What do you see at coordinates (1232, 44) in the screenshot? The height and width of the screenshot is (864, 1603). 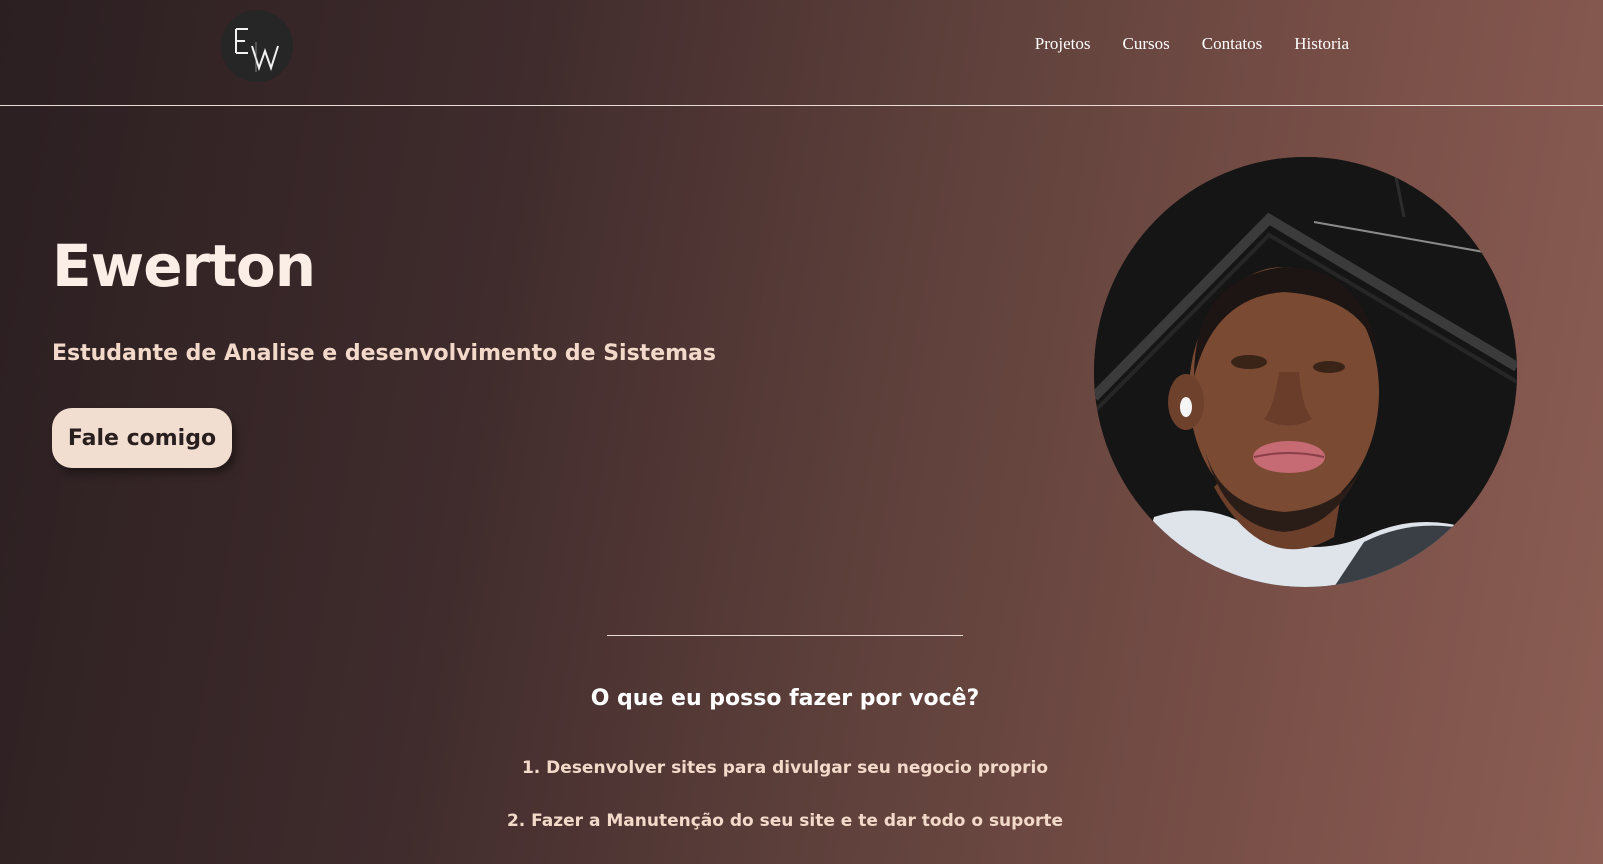 I see `nav-link-contatos: Contatos` at bounding box center [1232, 44].